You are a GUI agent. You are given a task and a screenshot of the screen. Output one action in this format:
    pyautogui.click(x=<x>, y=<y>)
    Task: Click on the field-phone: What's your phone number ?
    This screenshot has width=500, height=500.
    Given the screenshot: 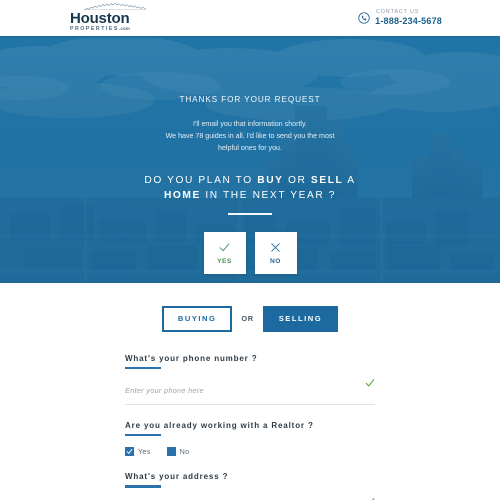 What is the action you would take?
    pyautogui.click(x=250, y=379)
    